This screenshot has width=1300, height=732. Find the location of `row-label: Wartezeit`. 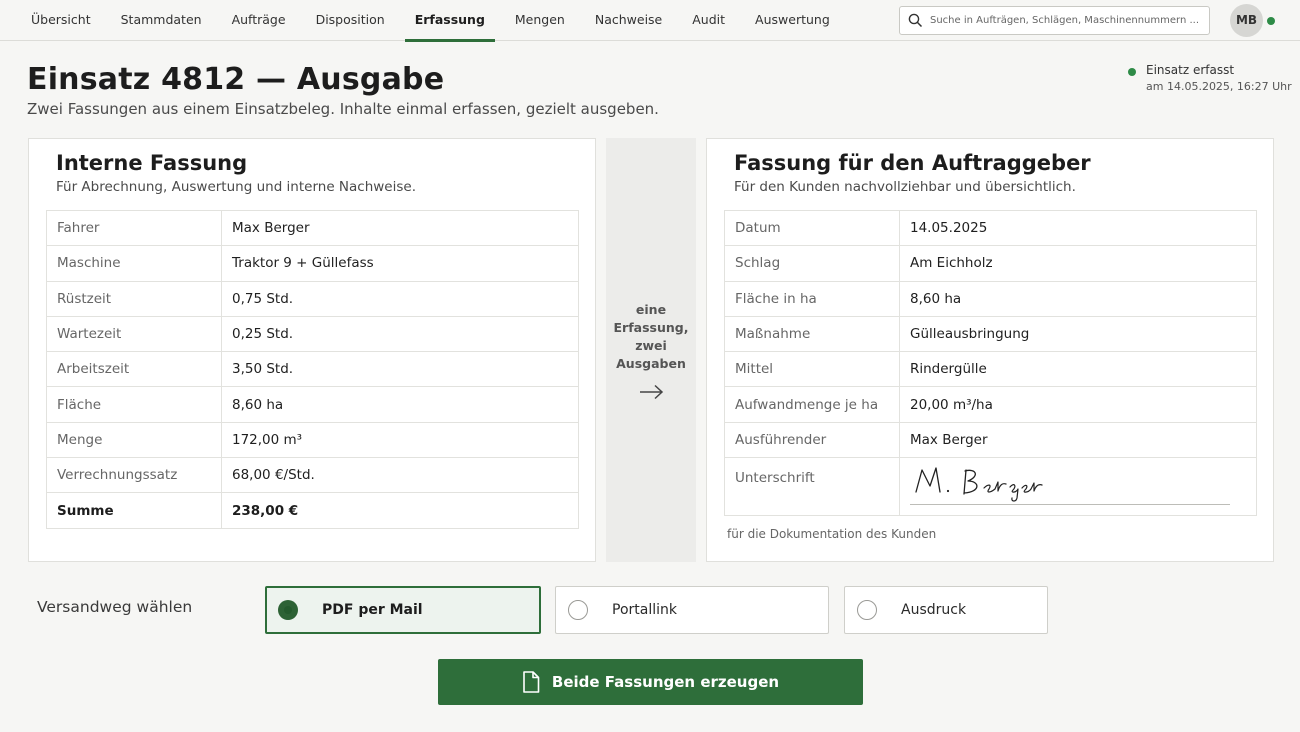

row-label: Wartezeit is located at coordinates (134, 334).